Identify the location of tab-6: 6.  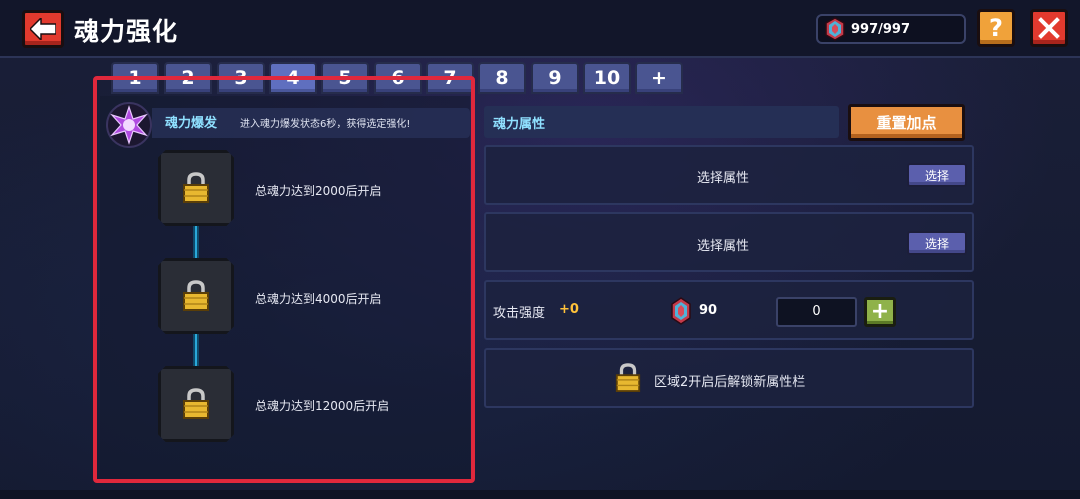
(398, 78).